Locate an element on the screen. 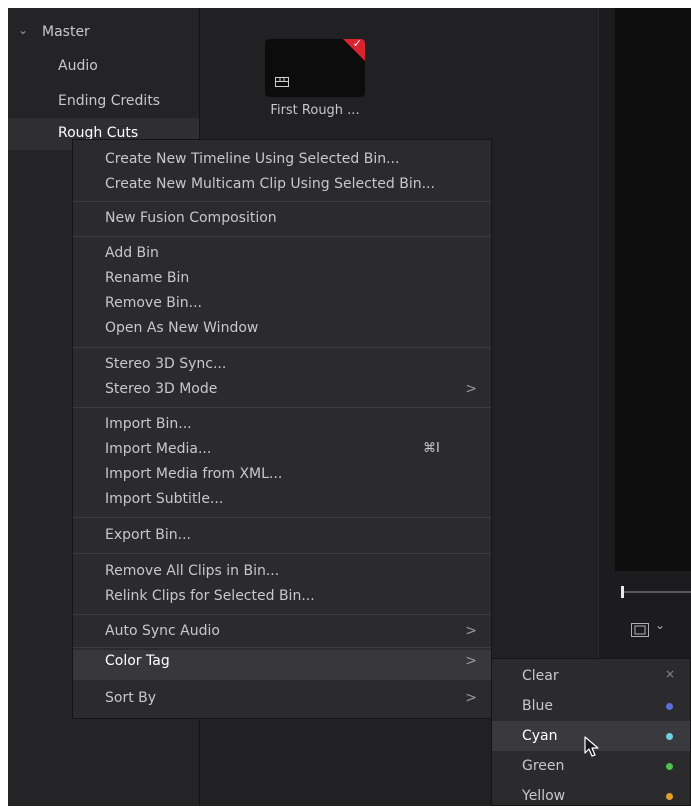  timeline-icon is located at coordinates (282, 82).